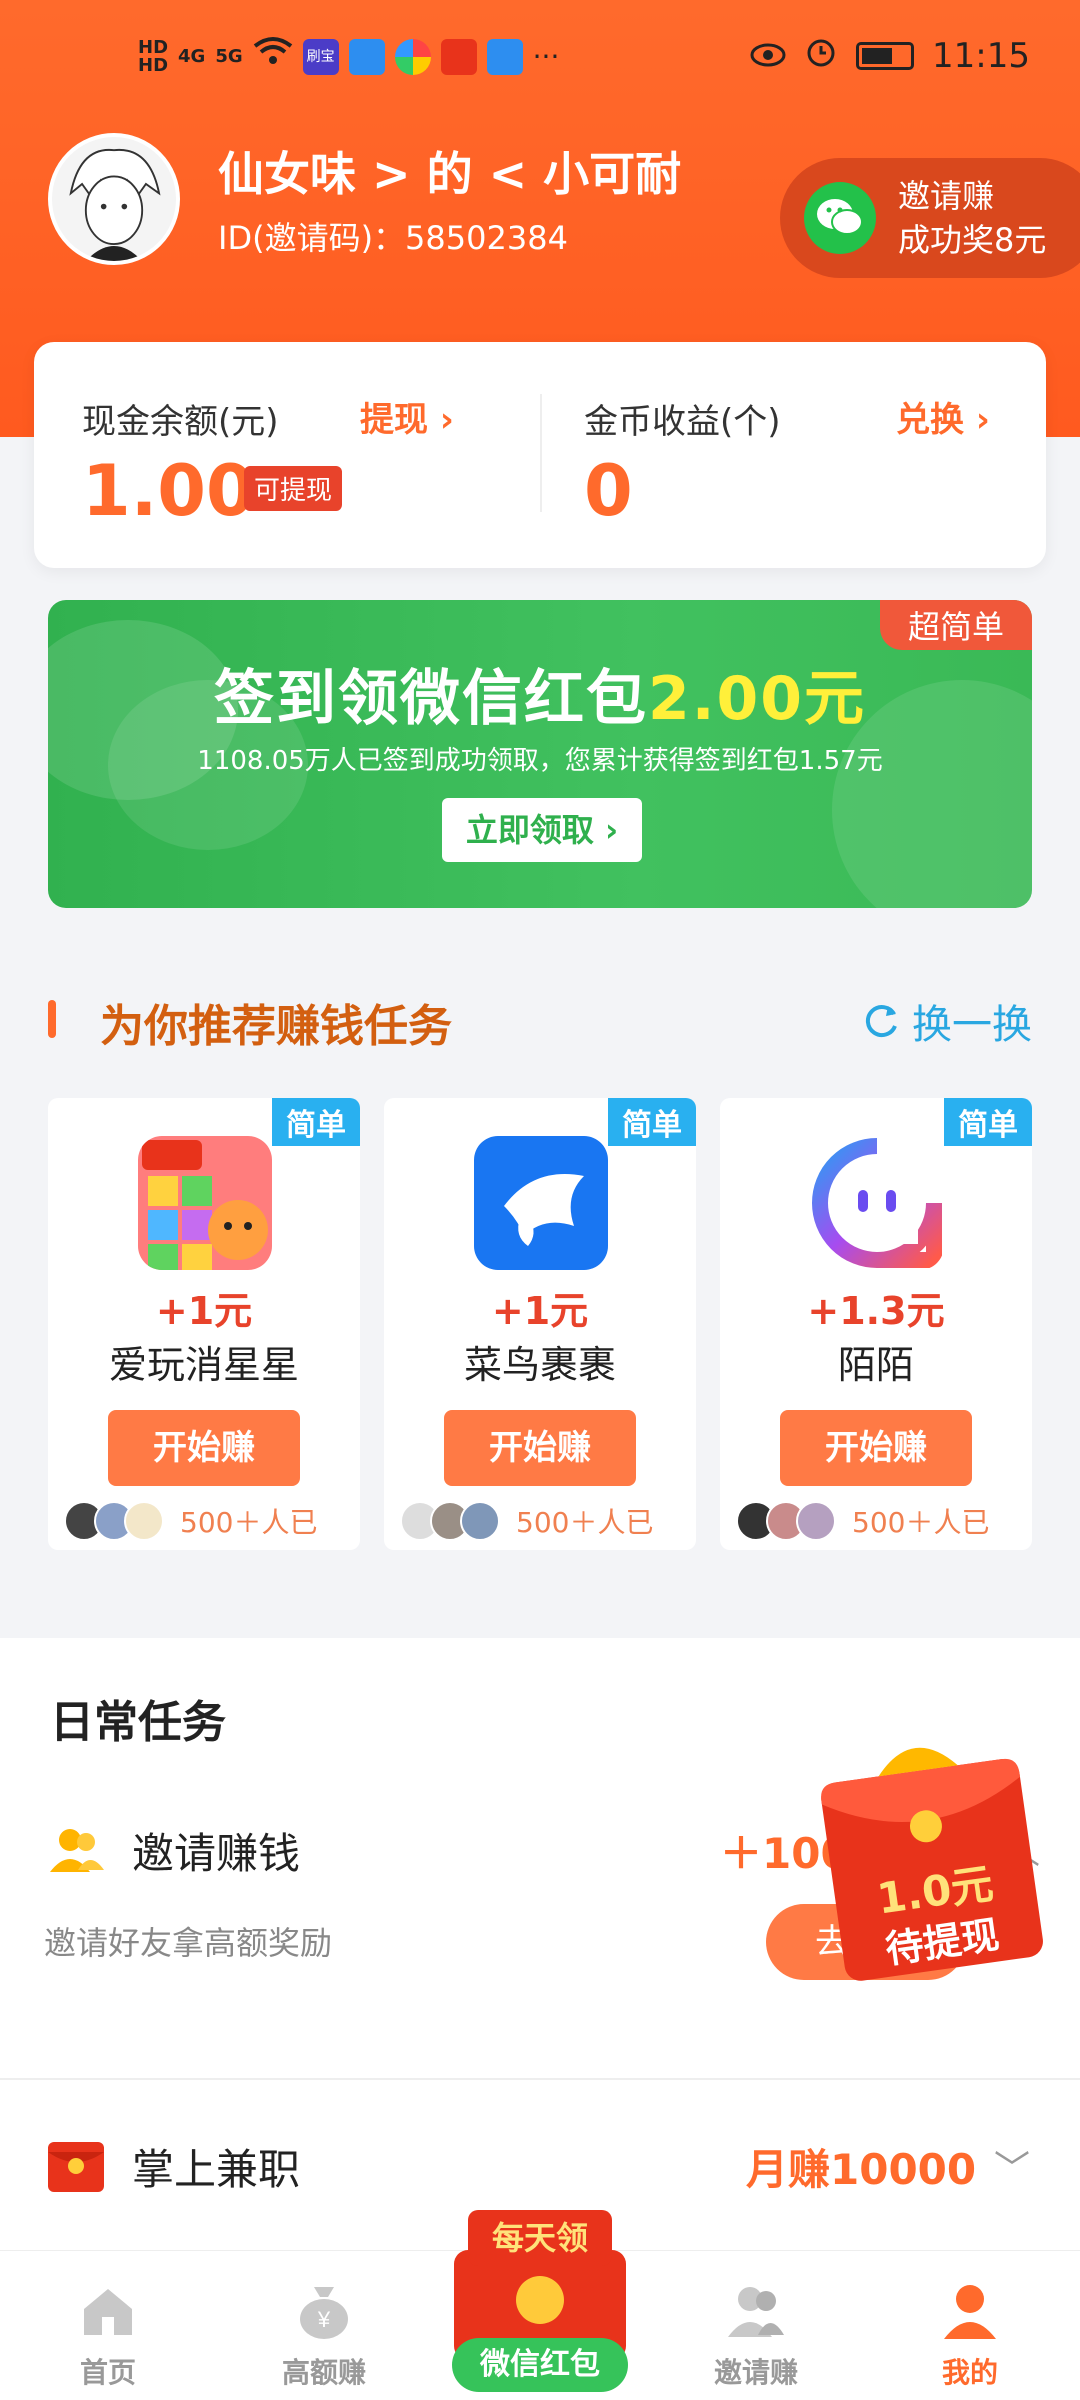 The image size is (1080, 2400). I want to click on app-notification-icon: 刷宝, so click(320, 56).